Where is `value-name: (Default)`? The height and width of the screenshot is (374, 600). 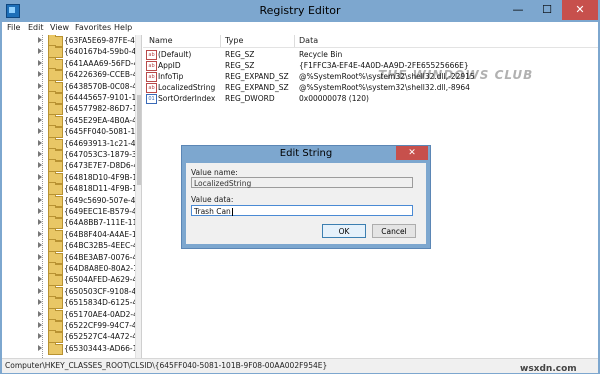 value-name: (Default) is located at coordinates (175, 54).